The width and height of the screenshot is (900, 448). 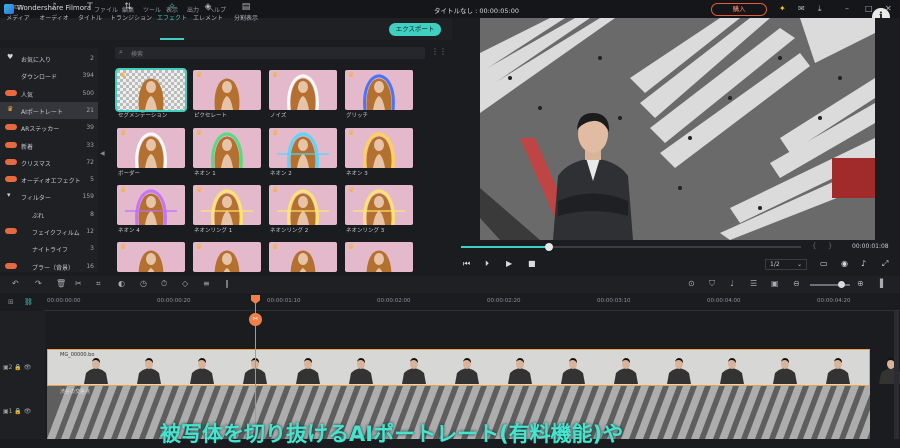 What do you see at coordinates (92, 249) in the screenshot?
I see `sidebar-item-count: 3` at bounding box center [92, 249].